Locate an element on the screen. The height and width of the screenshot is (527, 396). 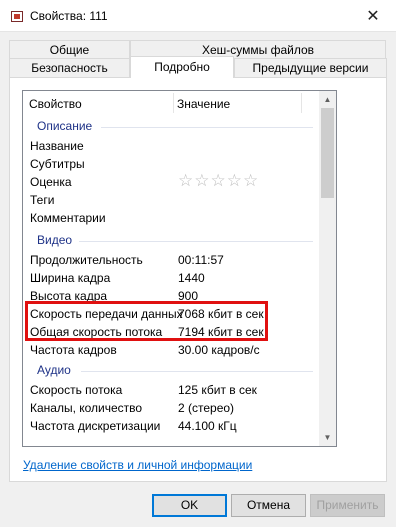
list-item: Частота дискретизации 44.100 кГц is located at coordinates (171, 426).